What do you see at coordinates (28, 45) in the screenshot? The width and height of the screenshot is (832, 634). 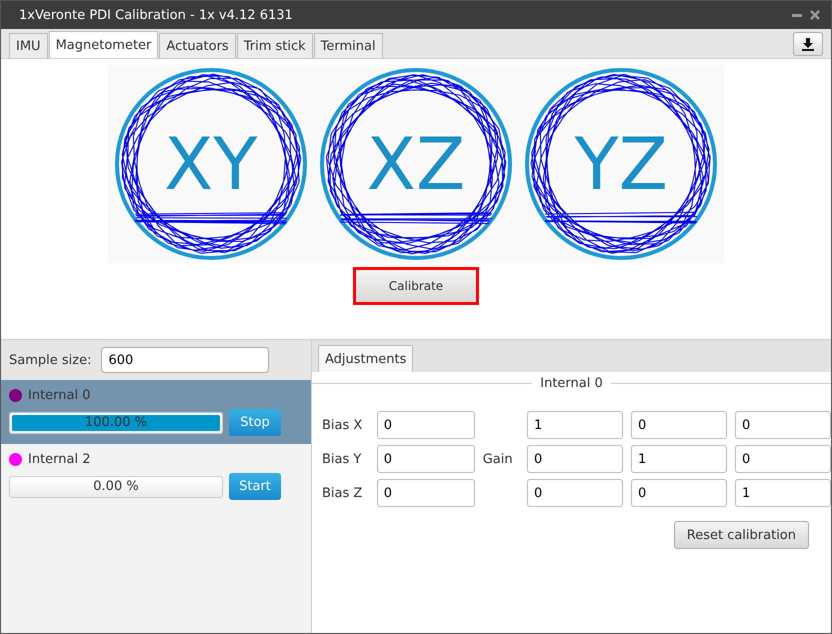 I see `tab: IMU` at bounding box center [28, 45].